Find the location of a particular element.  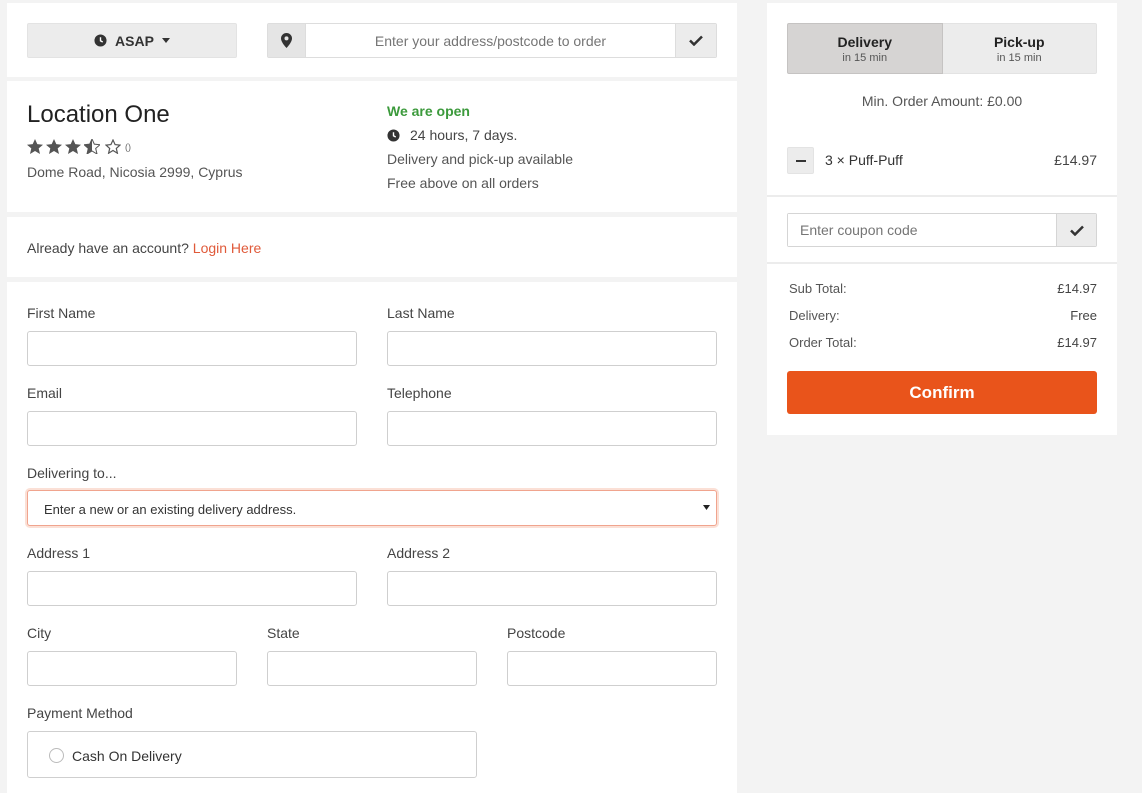

tab-delivery-title: Delivery is located at coordinates (864, 41).